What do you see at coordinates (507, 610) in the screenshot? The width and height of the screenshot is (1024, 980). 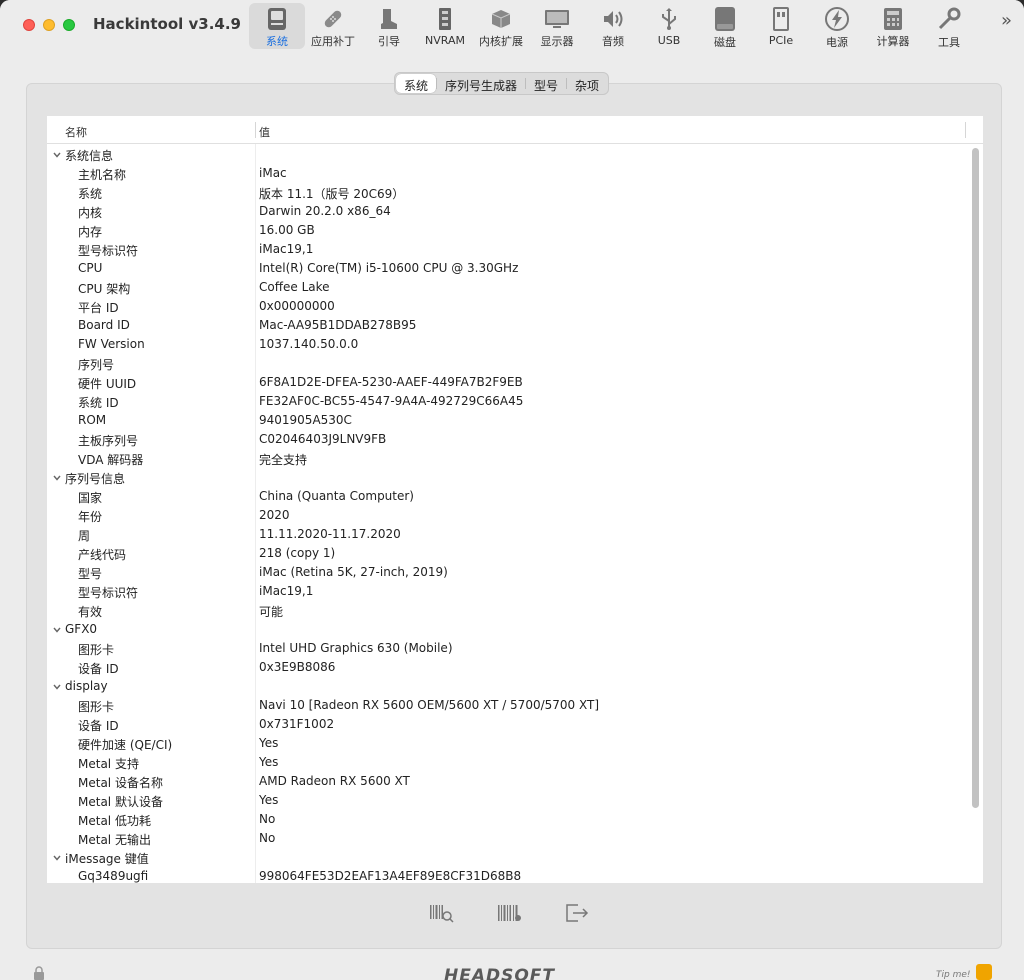 I see `table-row: 有效 可能` at bounding box center [507, 610].